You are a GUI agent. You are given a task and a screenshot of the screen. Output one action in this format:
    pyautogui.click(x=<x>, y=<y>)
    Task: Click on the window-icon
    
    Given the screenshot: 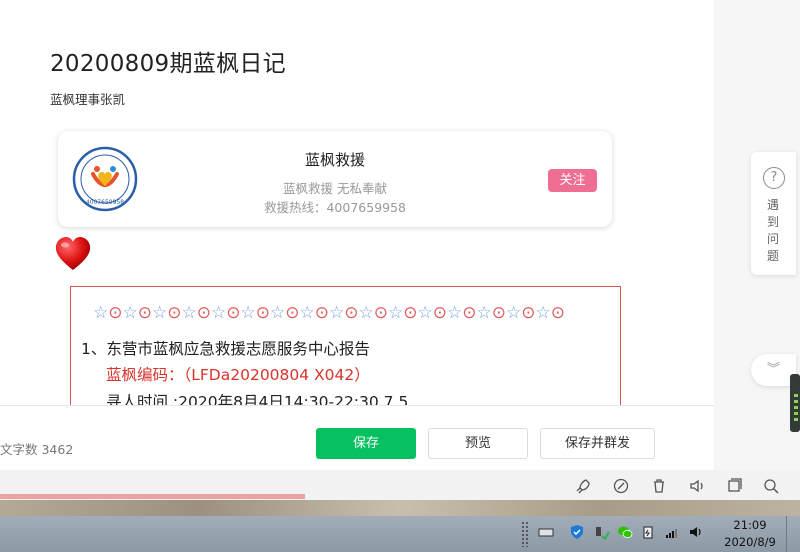 What is the action you would take?
    pyautogui.click(x=734, y=486)
    